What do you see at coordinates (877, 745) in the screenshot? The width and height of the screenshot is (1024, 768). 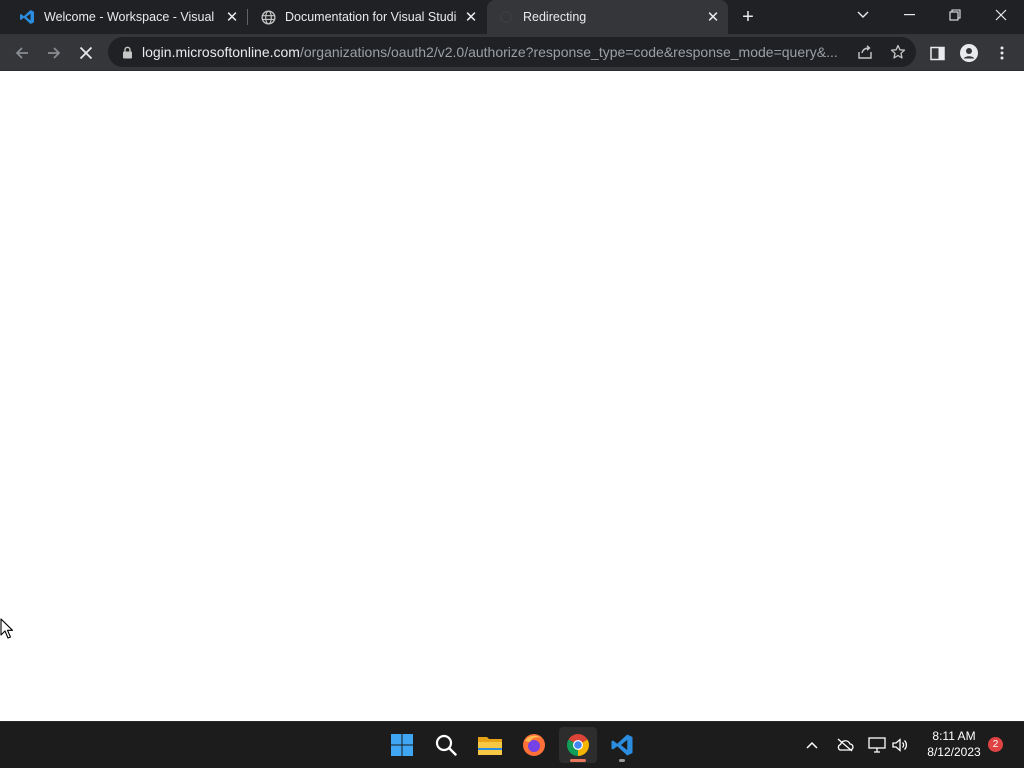 I see `network-icon` at bounding box center [877, 745].